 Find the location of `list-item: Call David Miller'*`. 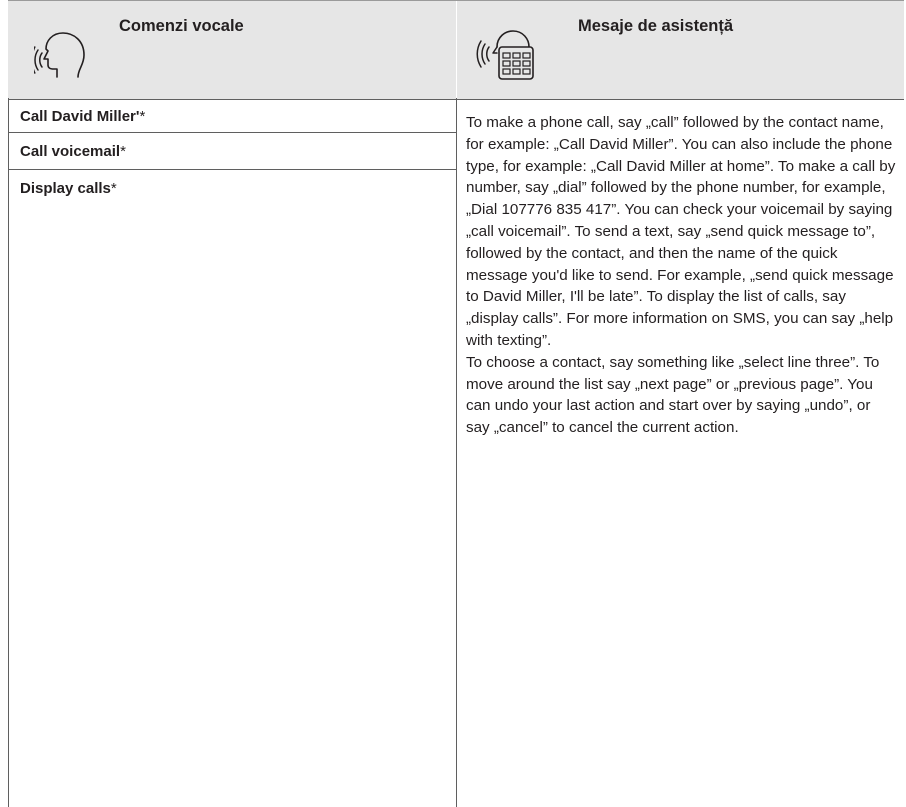

list-item: Call David Miller'* is located at coordinates (232, 115).